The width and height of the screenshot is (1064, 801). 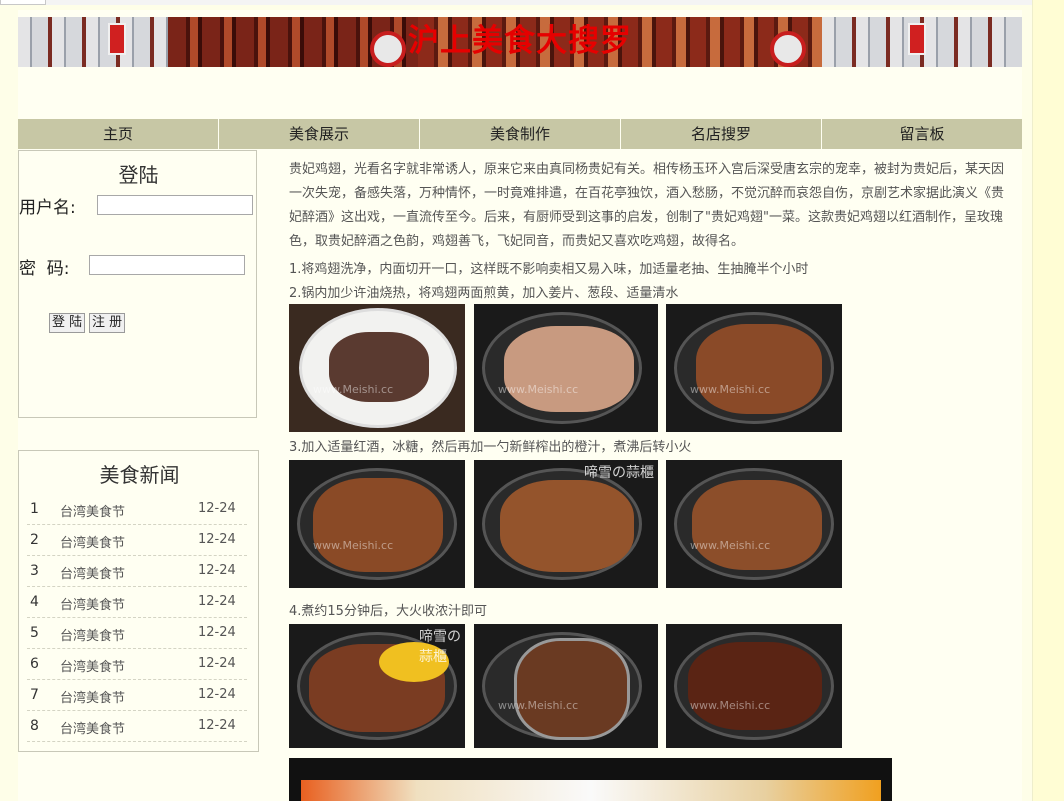 What do you see at coordinates (532, 2) in the screenshot?
I see `browser-top-strip` at bounding box center [532, 2].